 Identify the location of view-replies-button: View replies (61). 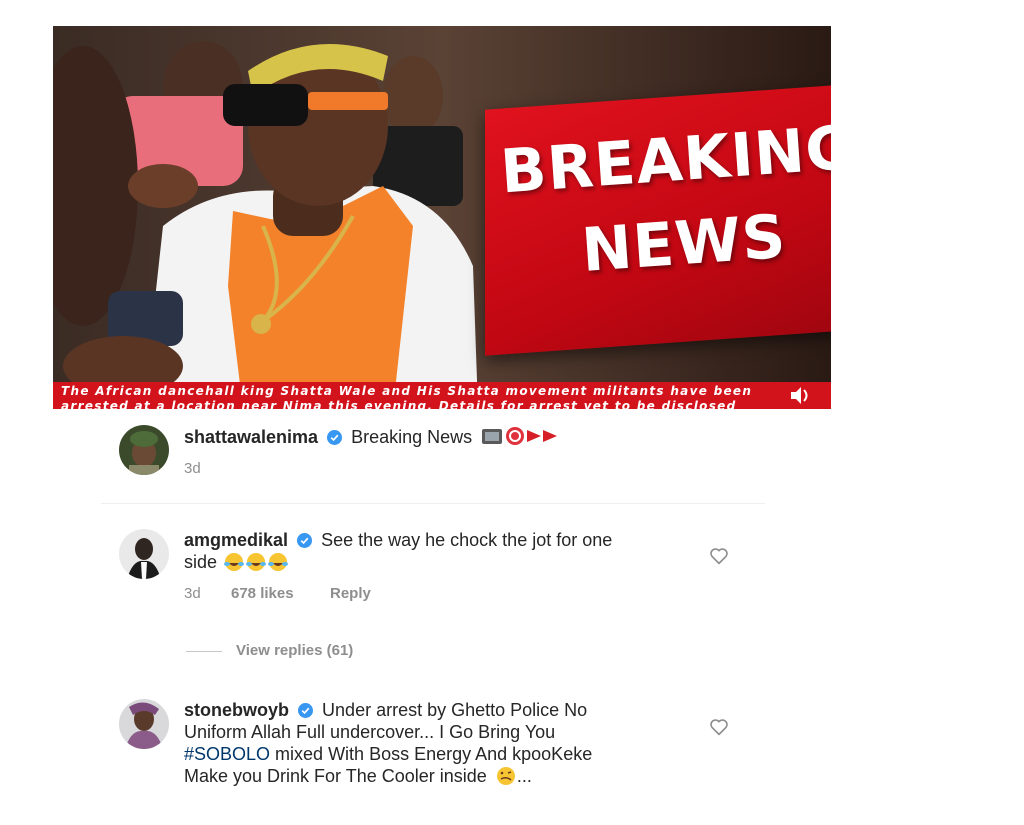
(269, 650).